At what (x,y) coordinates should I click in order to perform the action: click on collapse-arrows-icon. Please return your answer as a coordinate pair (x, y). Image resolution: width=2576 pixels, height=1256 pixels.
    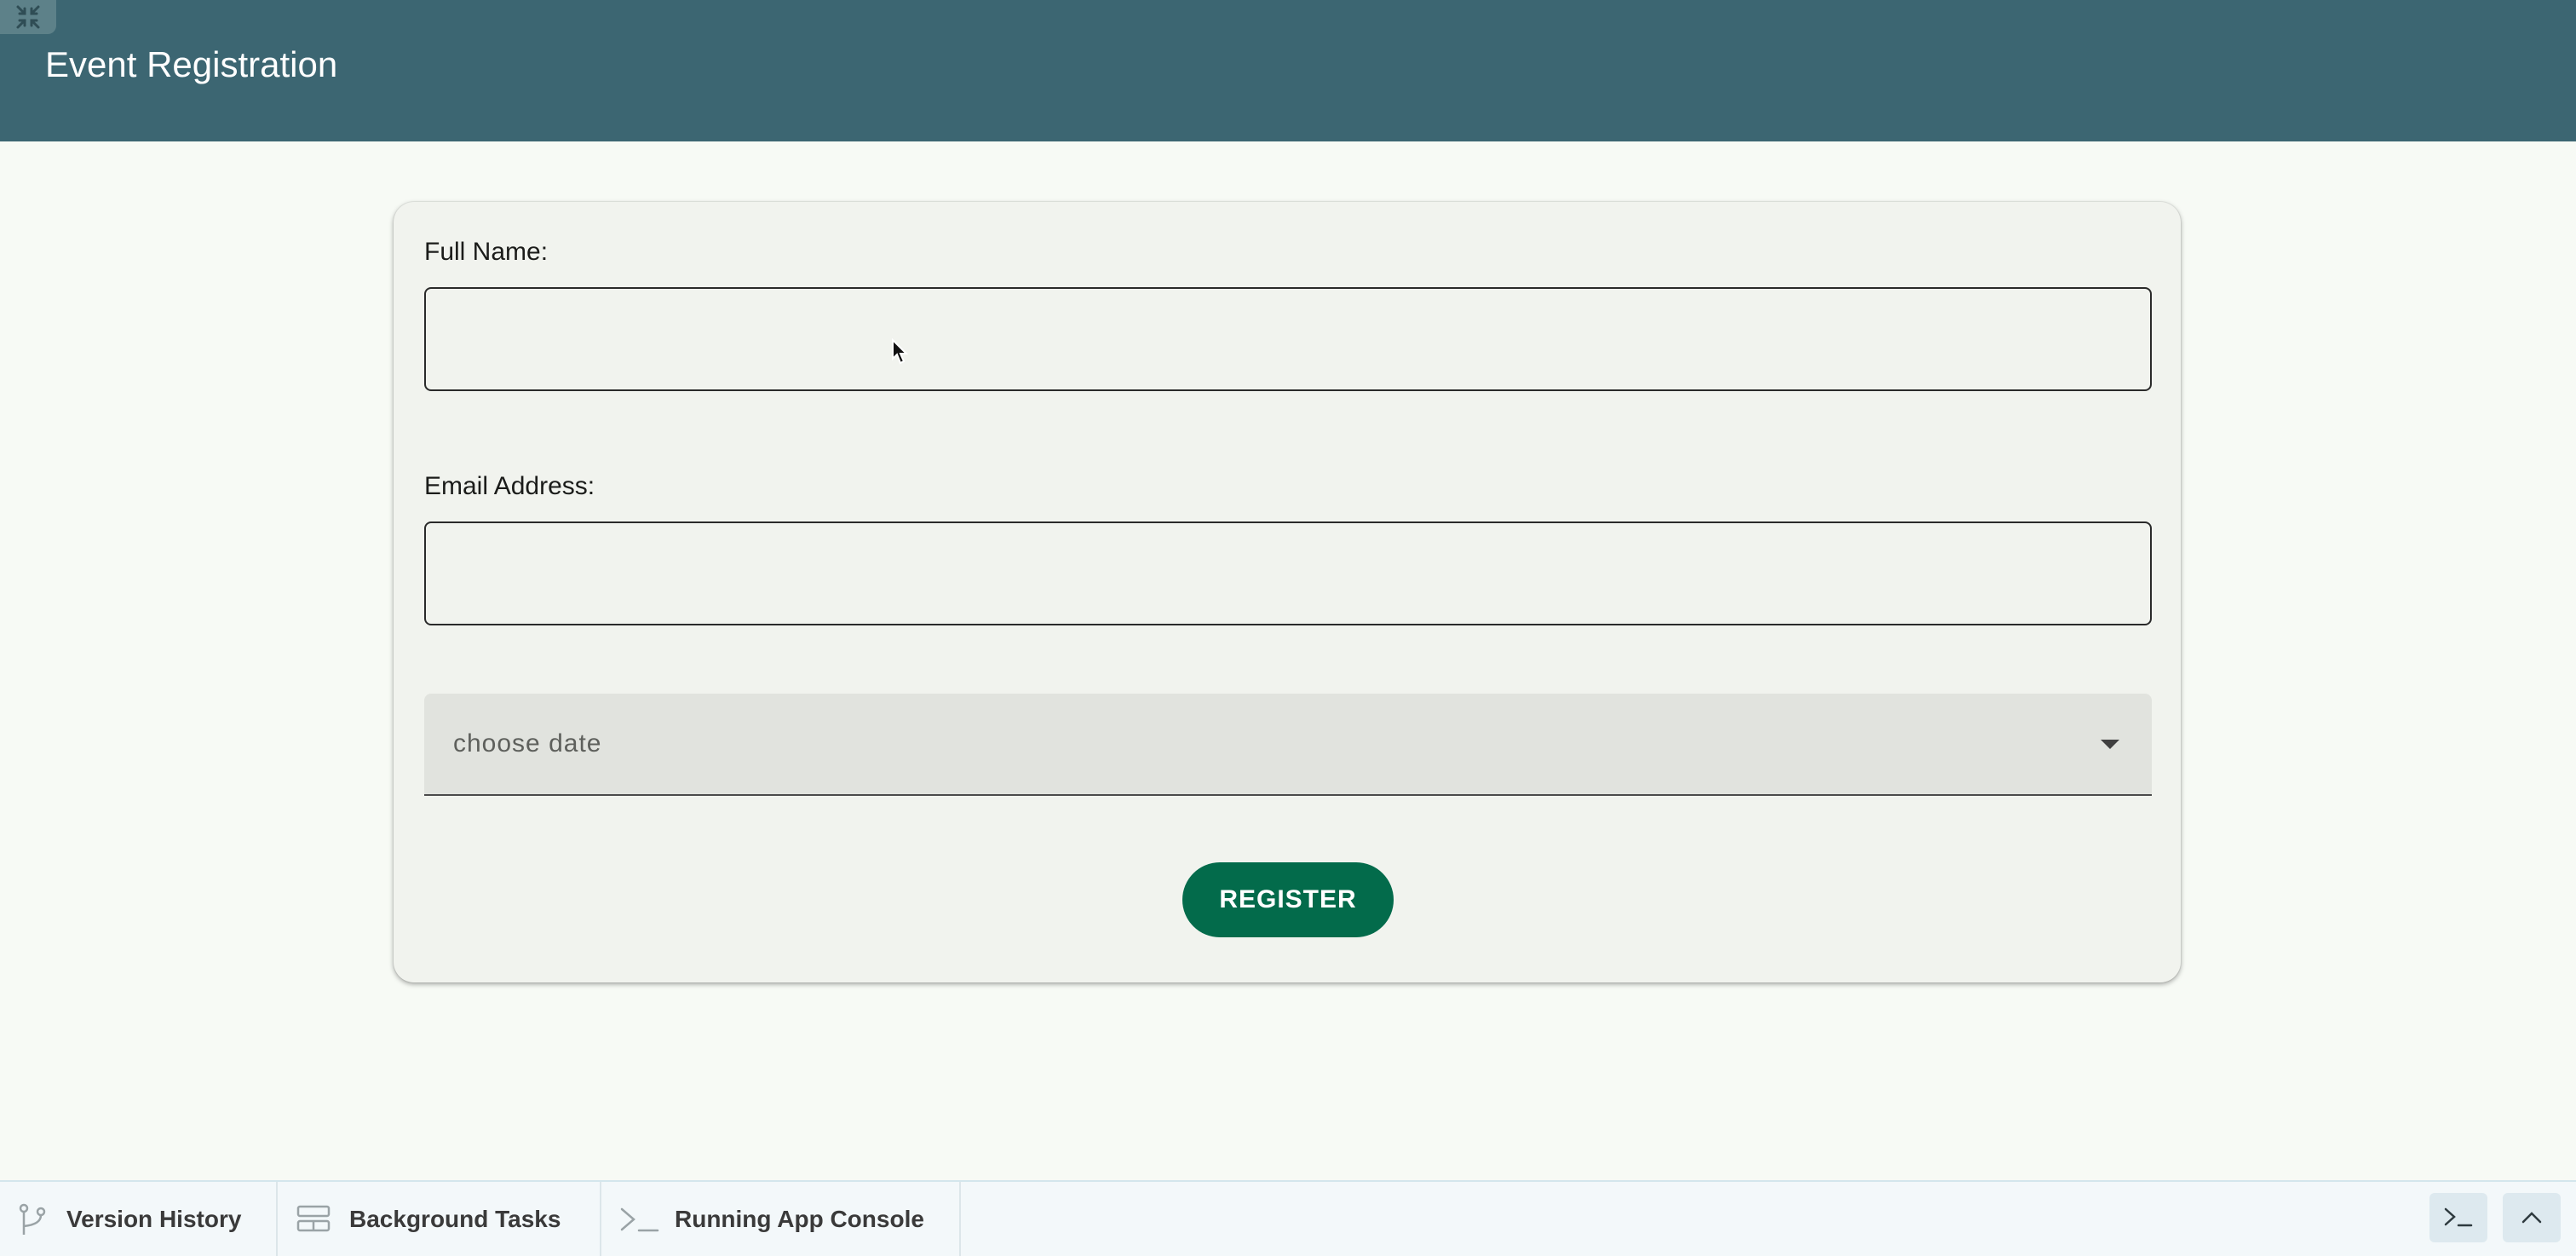
    Looking at the image, I should click on (28, 17).